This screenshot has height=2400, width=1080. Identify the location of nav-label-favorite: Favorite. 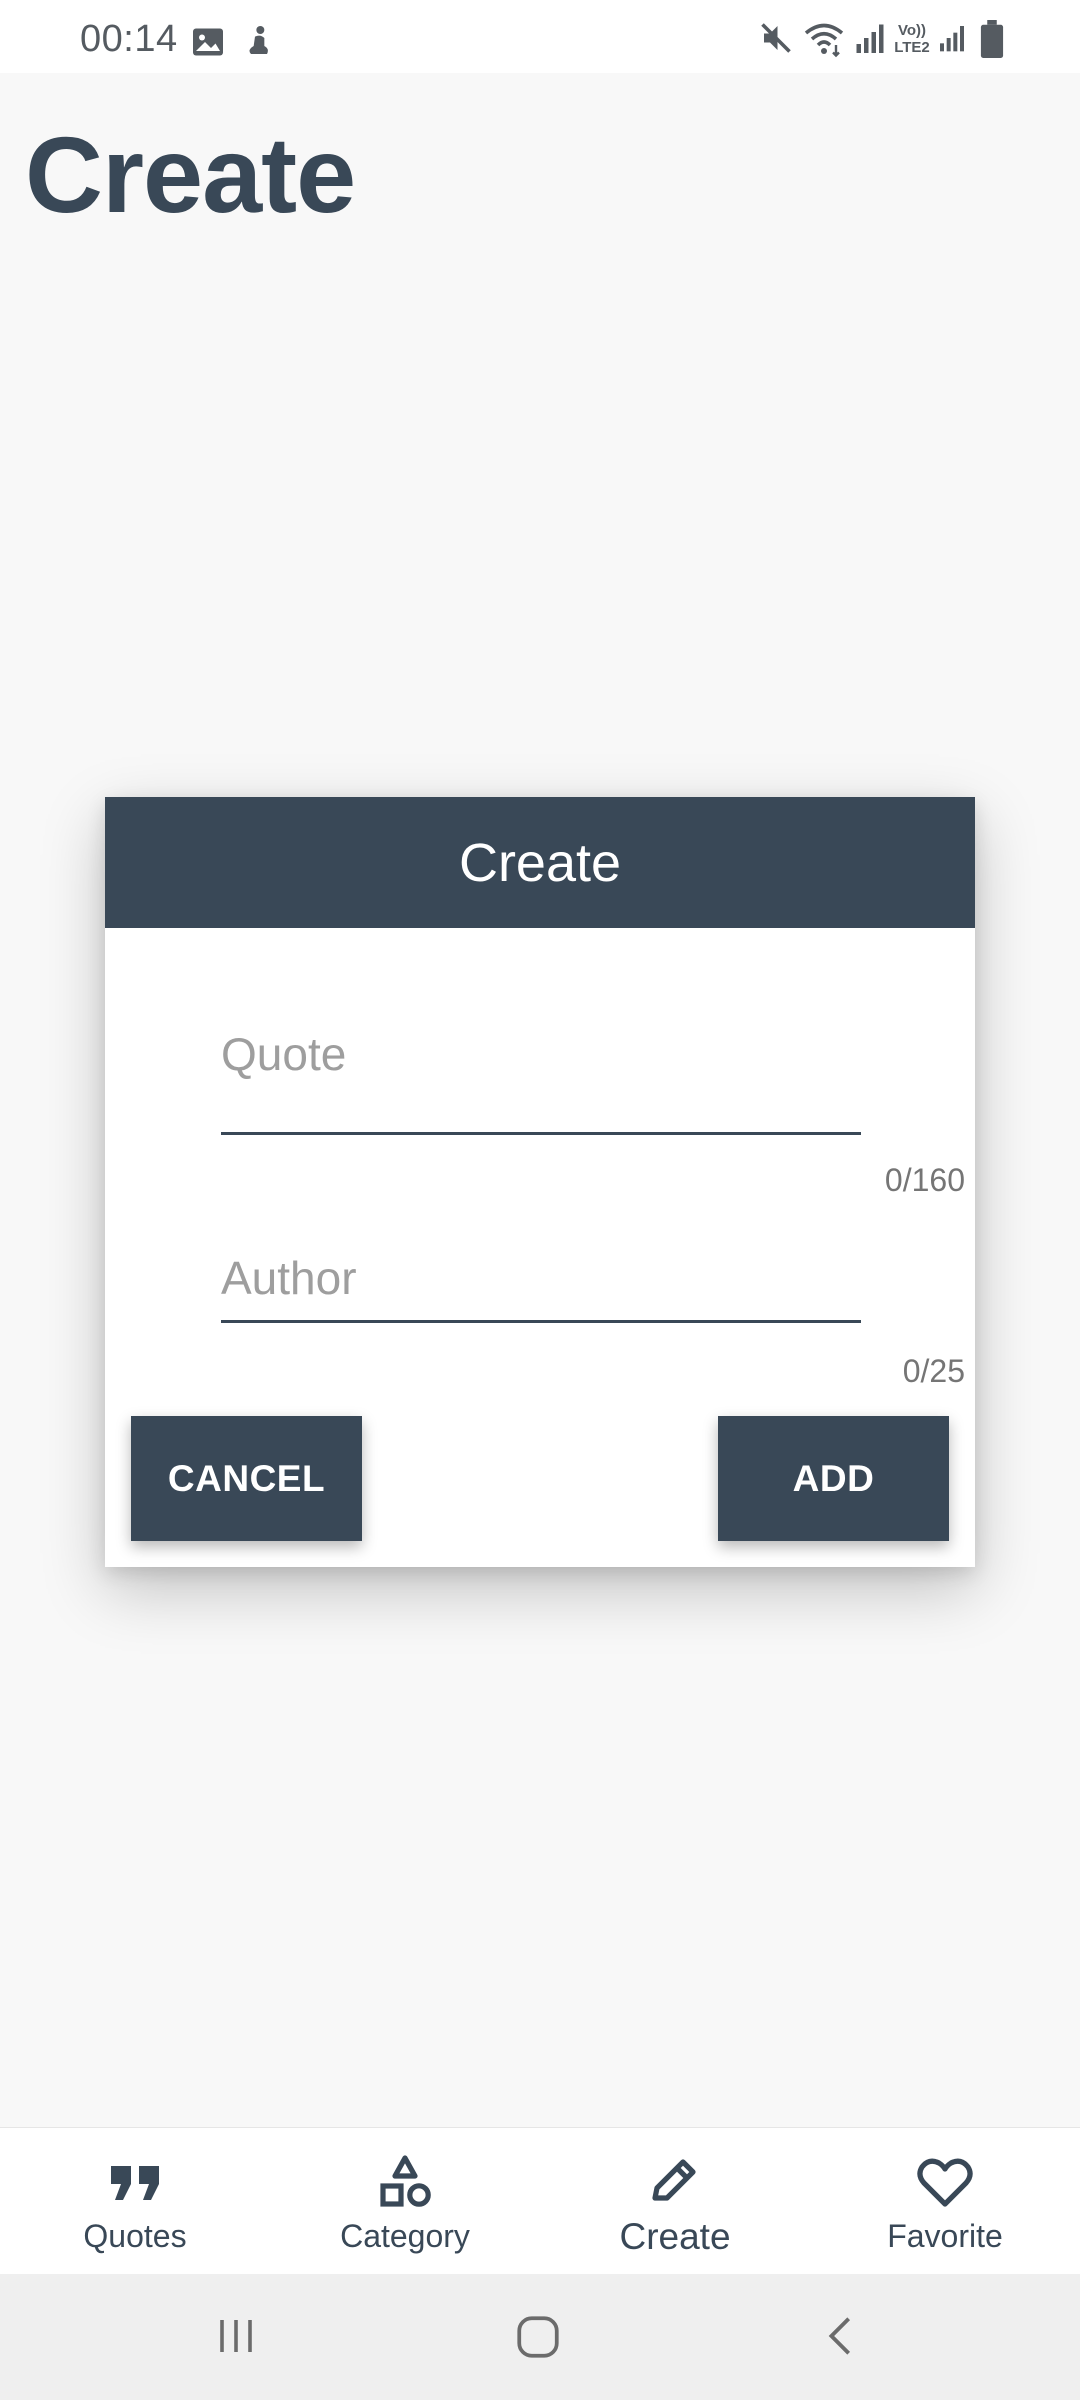
(945, 2236).